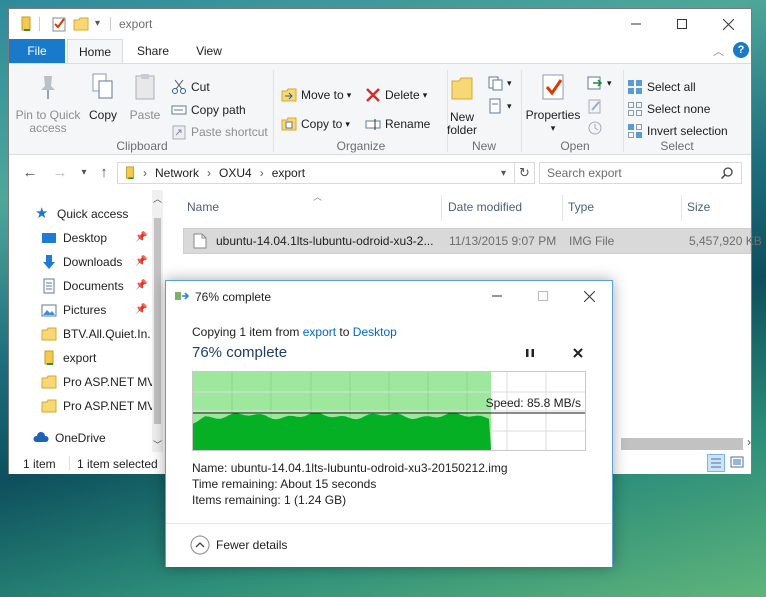 The image size is (766, 597). What do you see at coordinates (177, 173) in the screenshot?
I see `breadcrumb-network: Network` at bounding box center [177, 173].